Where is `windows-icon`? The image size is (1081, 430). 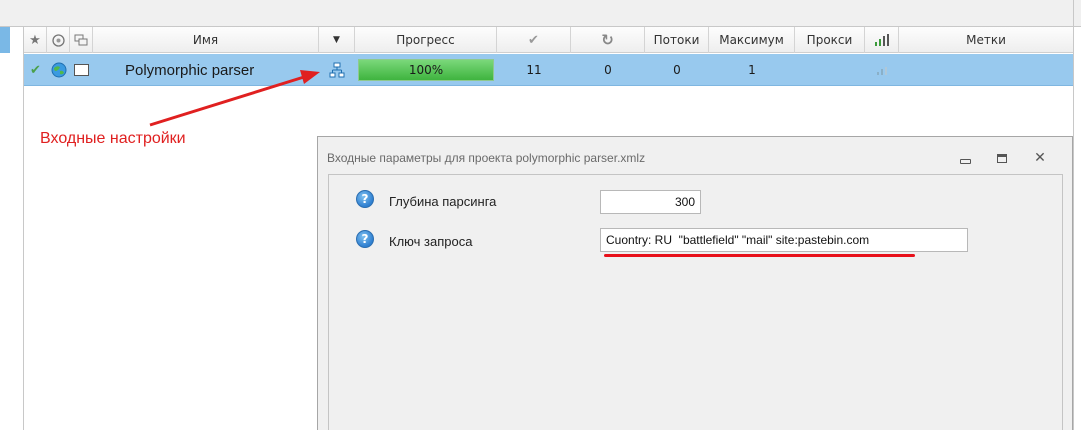
windows-icon is located at coordinates (81, 40).